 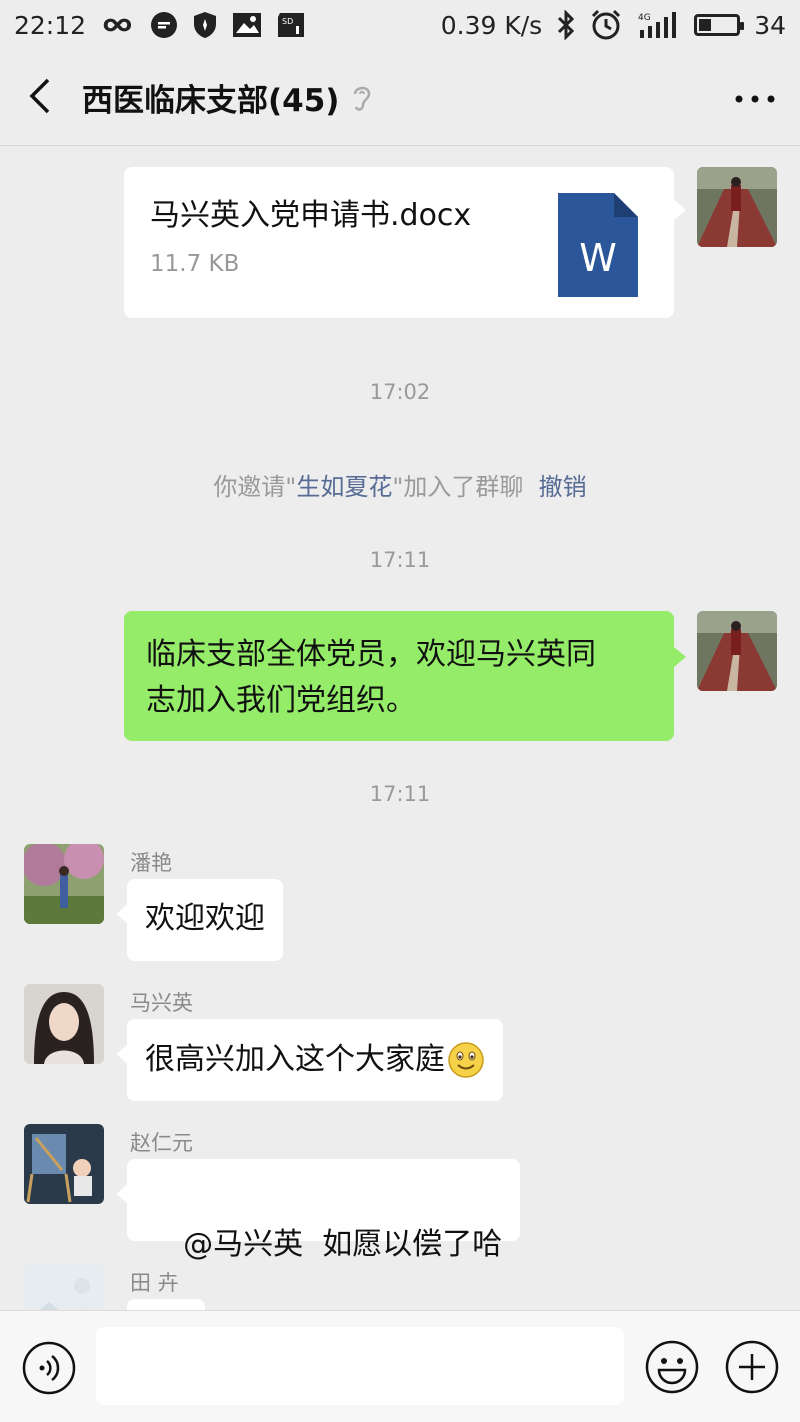 What do you see at coordinates (255, 487) in the screenshot?
I see `system-message-prefix: 你邀请"` at bounding box center [255, 487].